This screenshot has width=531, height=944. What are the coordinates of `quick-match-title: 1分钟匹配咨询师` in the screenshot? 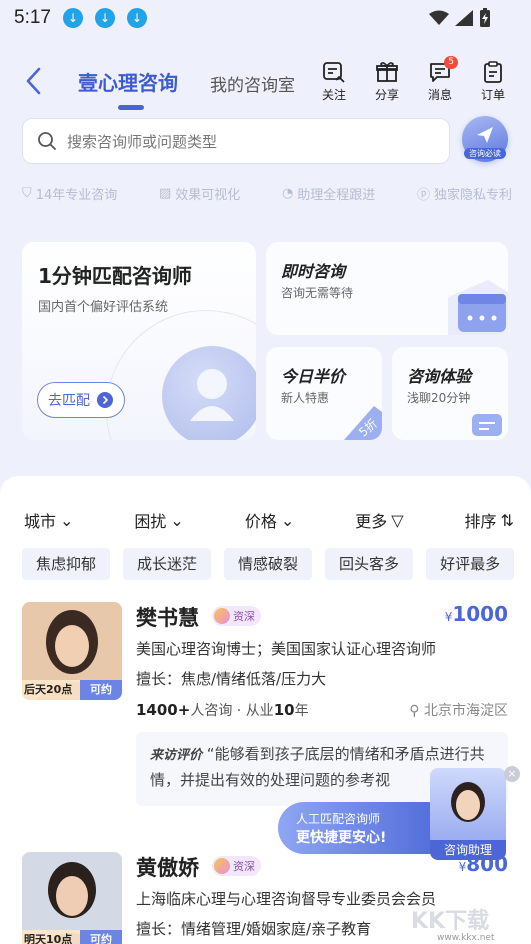 It's located at (115, 276).